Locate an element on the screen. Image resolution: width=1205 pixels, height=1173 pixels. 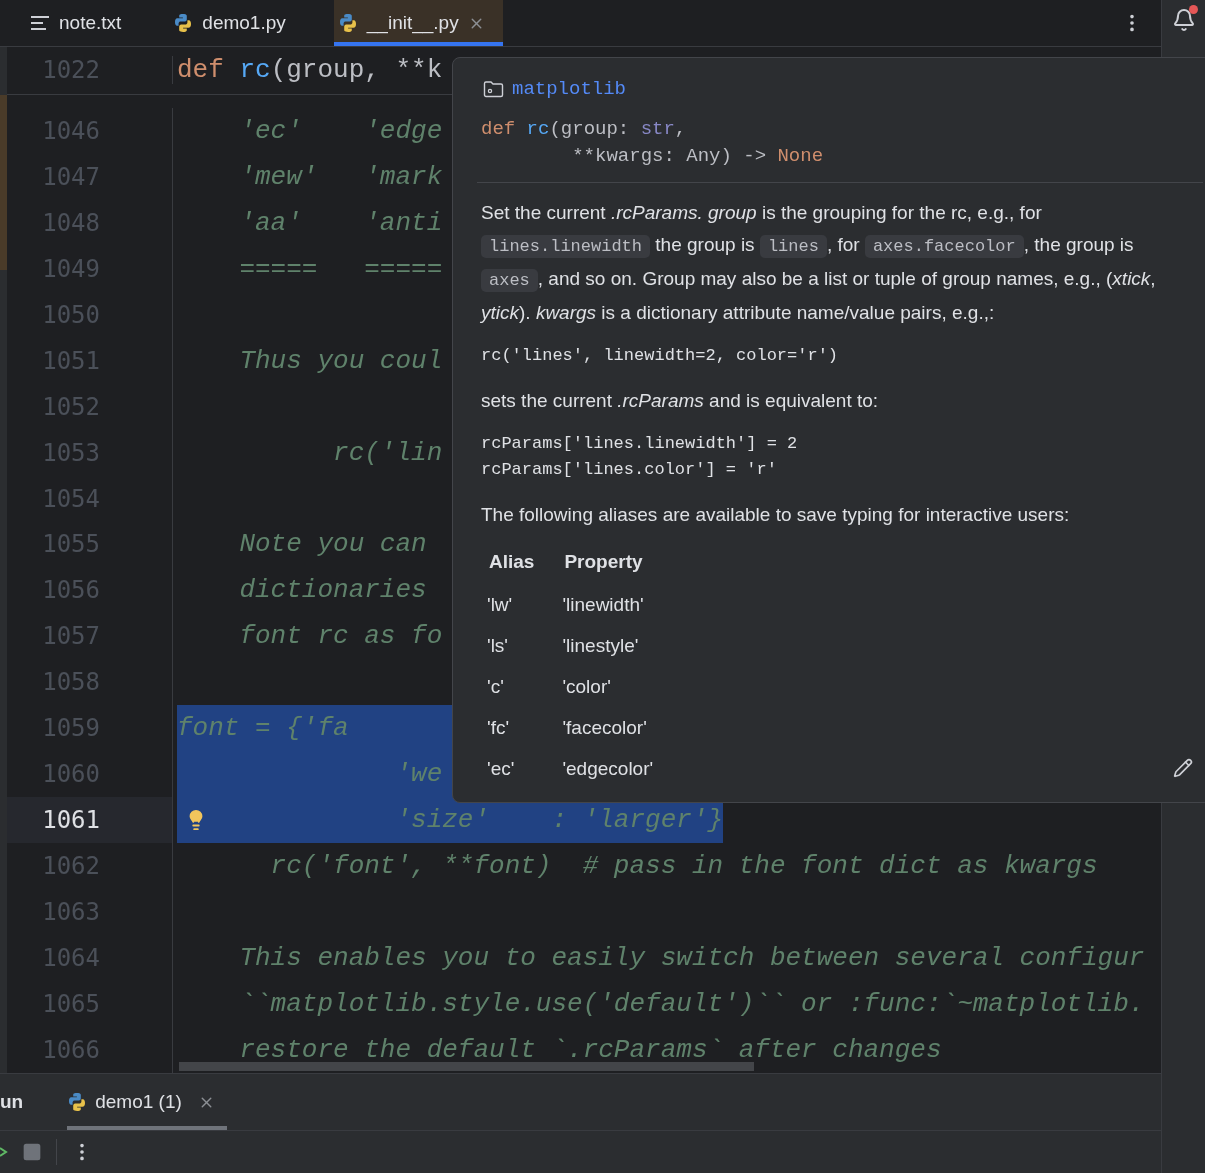
code-line: restore the default `.rcParams` after changes is located at coordinates (590, 1049).